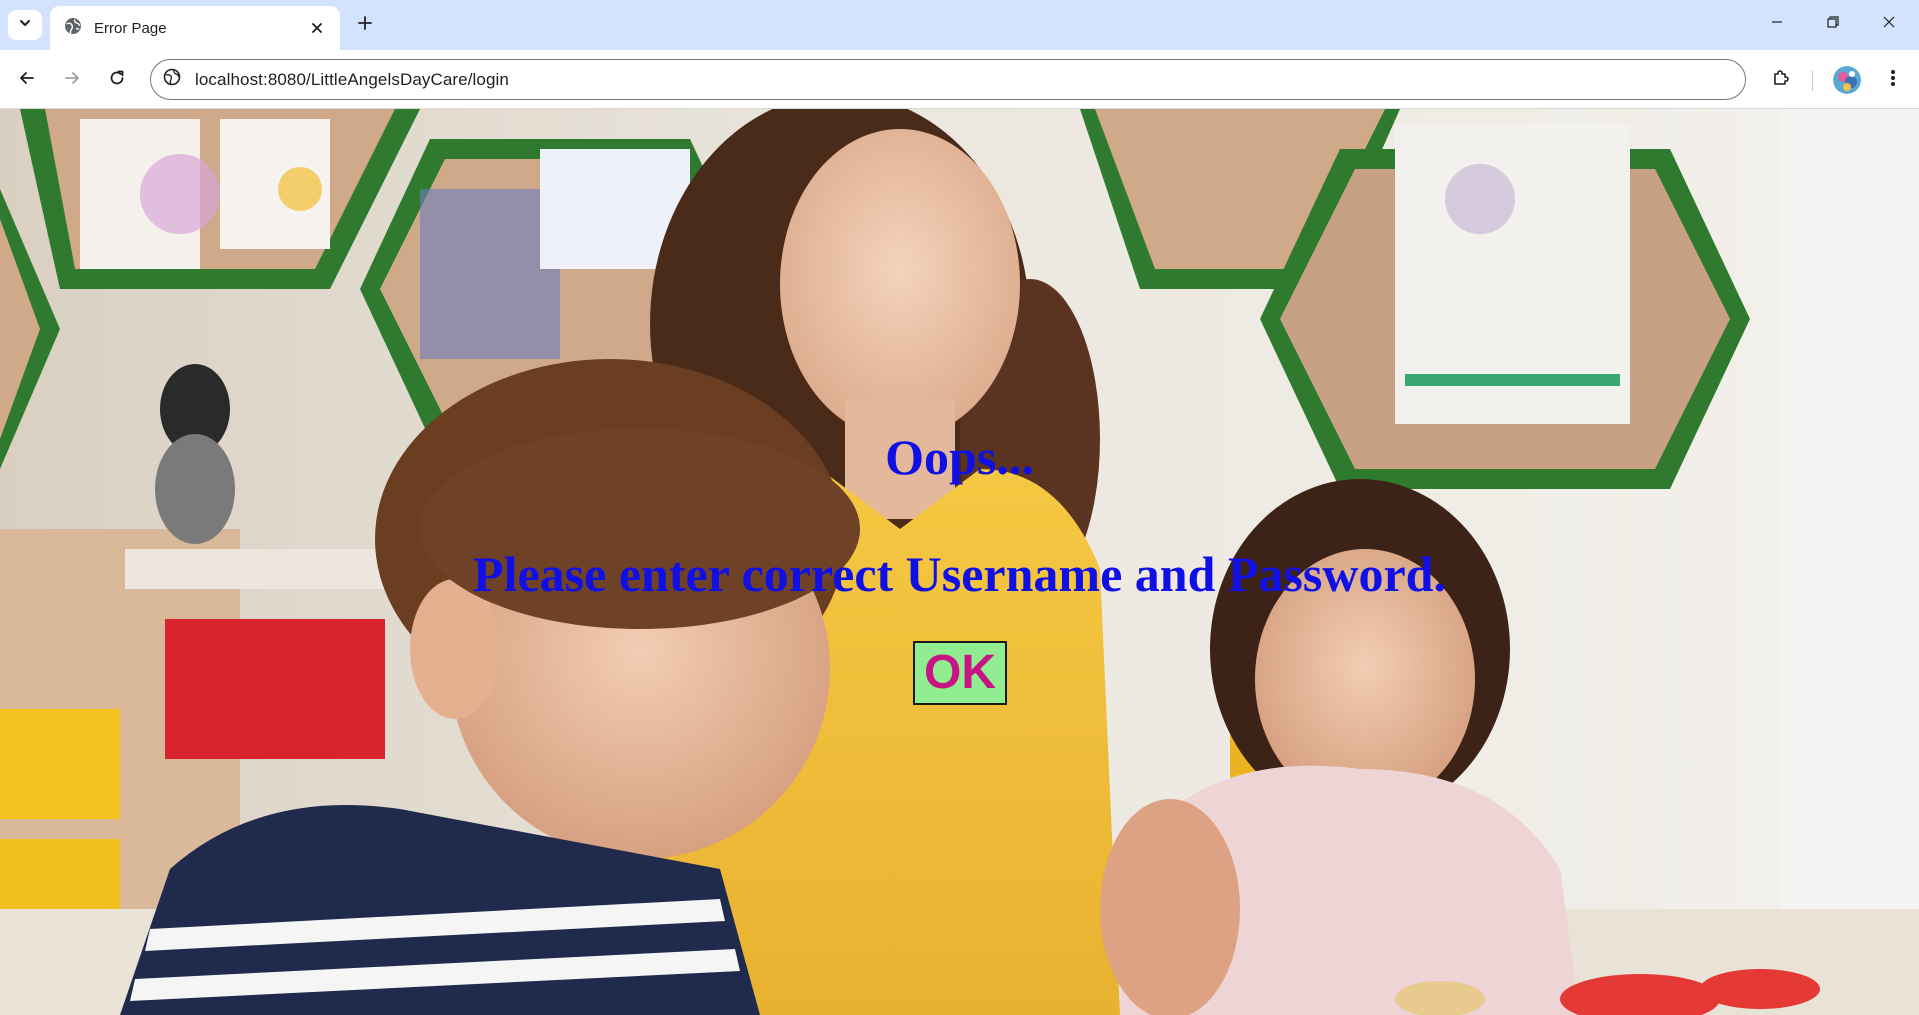  Describe the element at coordinates (948, 79) in the screenshot. I see `address-bar: localhost:8080/LittleAngelsDayCare/login` at that location.